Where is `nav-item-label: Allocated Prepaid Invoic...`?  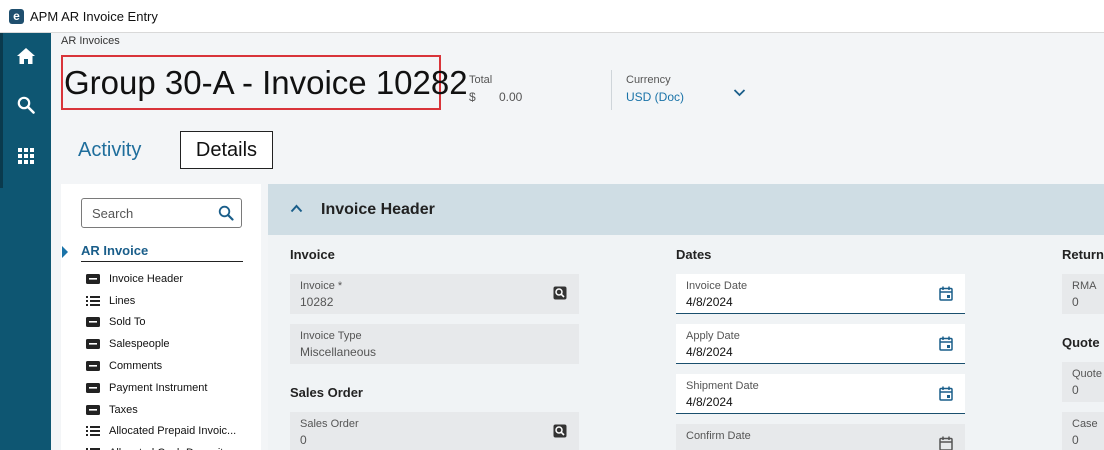 nav-item-label: Allocated Prepaid Invoic... is located at coordinates (173, 431).